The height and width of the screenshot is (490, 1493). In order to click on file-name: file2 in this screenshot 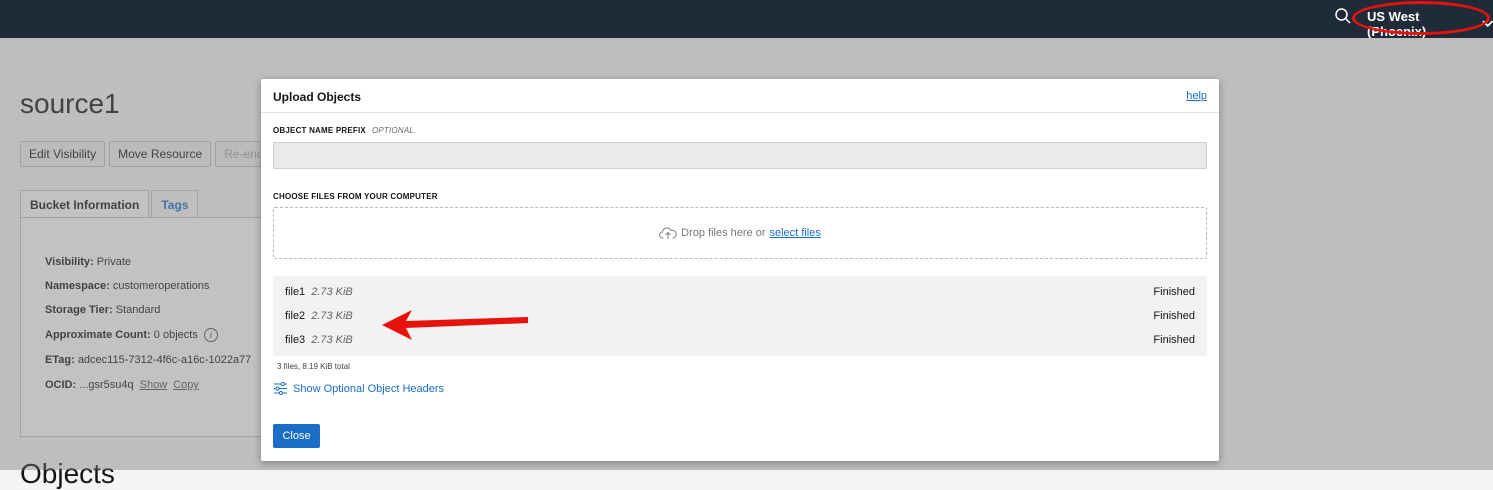, I will do `click(295, 316)`.